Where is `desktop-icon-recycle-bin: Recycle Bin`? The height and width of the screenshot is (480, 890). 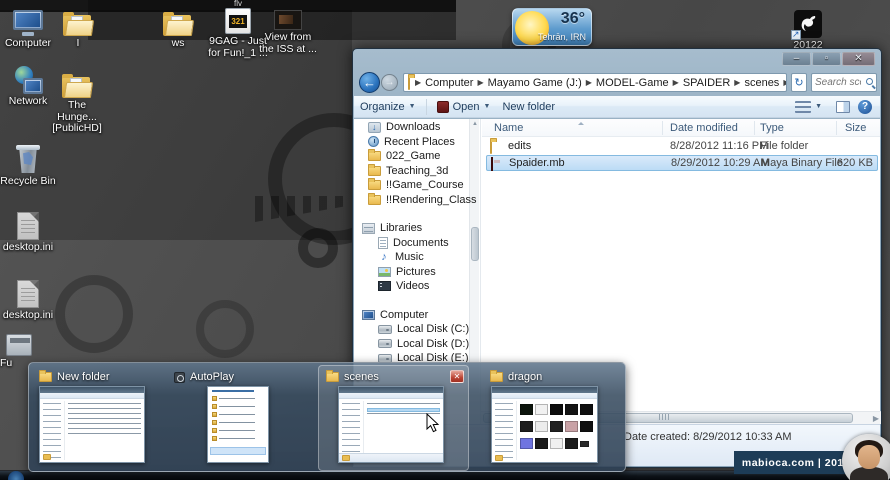 desktop-icon-recycle-bin: Recycle Bin is located at coordinates (28, 164).